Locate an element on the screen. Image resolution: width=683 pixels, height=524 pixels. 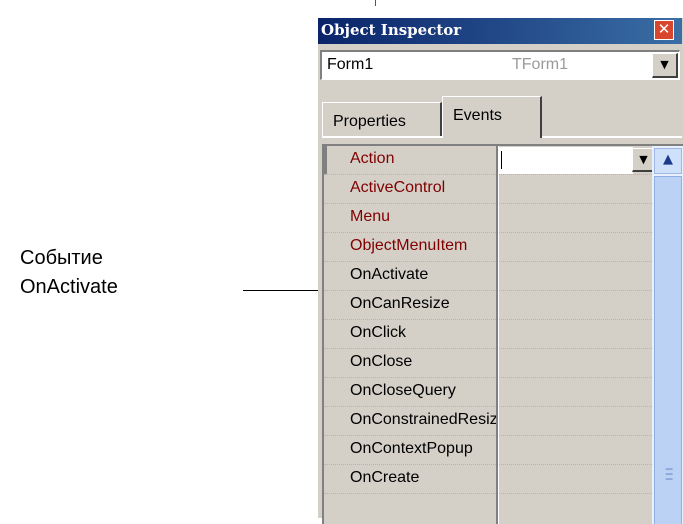
callout-line1: Событие is located at coordinates (61, 258).